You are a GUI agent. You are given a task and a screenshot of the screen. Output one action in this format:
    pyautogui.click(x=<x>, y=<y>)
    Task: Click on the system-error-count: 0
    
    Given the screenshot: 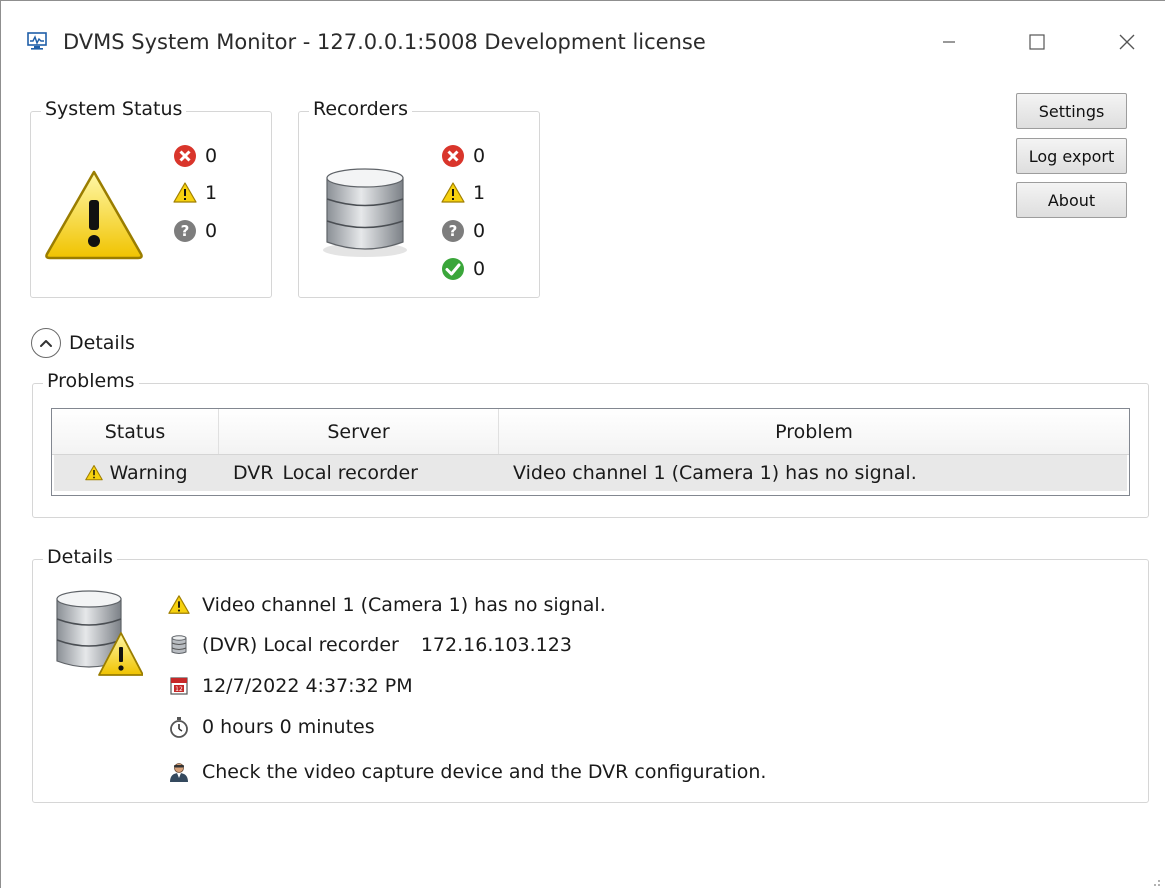 What is the action you would take?
    pyautogui.click(x=195, y=156)
    